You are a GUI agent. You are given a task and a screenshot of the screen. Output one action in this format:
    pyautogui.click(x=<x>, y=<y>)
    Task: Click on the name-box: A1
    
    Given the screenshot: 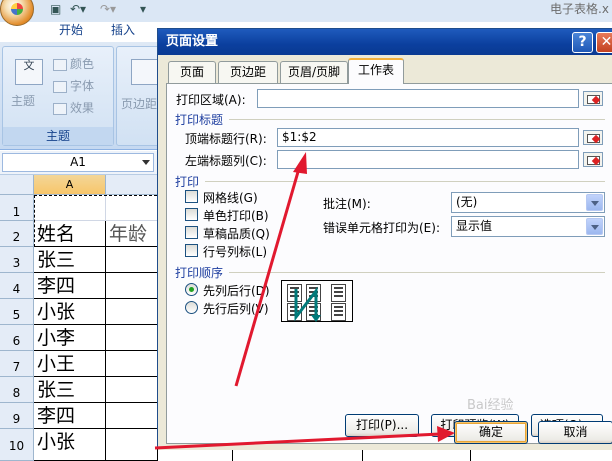 What is the action you would take?
    pyautogui.click(x=78, y=162)
    